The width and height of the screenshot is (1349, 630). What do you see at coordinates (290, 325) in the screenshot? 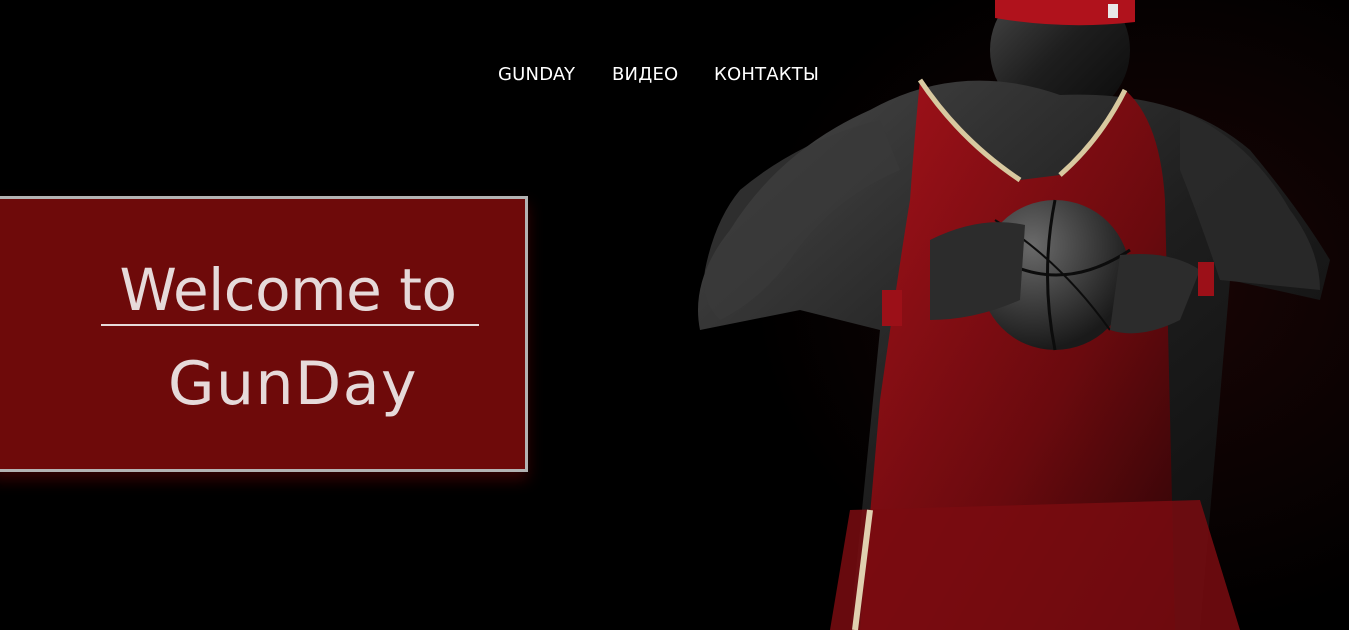
I see `heading-divider` at bounding box center [290, 325].